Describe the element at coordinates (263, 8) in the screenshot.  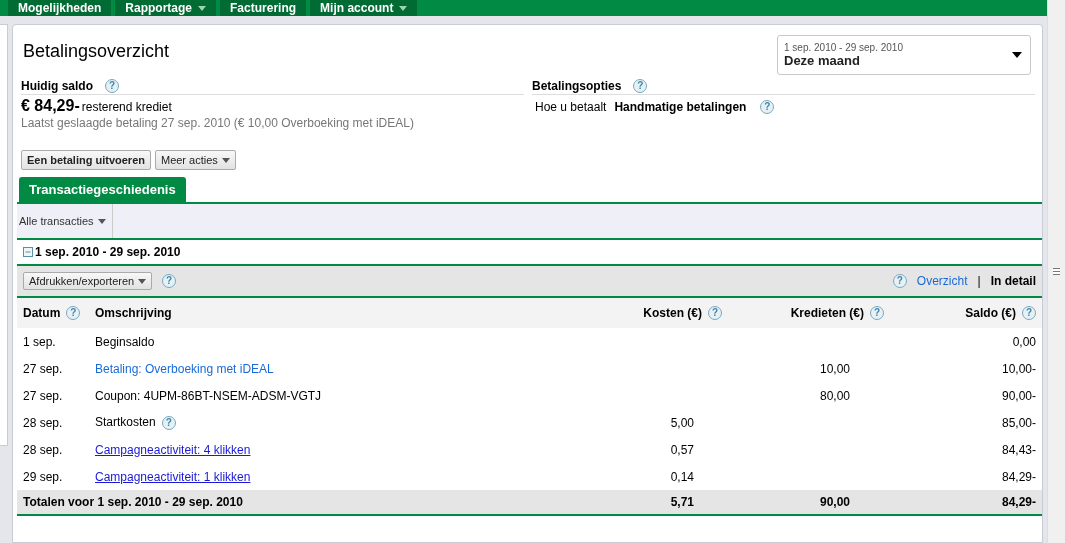
I see `nav-tab: Facturering` at that location.